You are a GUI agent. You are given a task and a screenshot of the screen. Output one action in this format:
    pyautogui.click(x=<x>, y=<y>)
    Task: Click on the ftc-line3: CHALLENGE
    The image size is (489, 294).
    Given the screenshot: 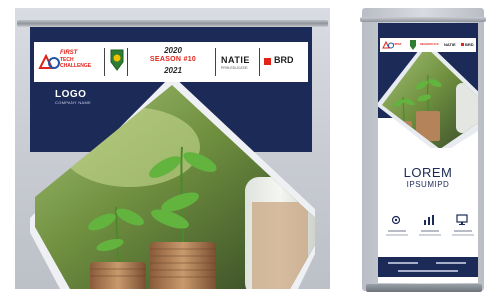 What is the action you would take?
    pyautogui.click(x=76, y=66)
    